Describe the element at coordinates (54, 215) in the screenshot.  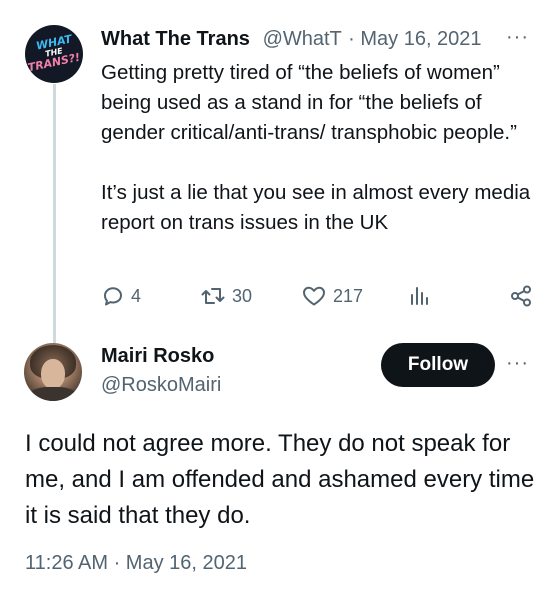
I see `thread-line` at that location.